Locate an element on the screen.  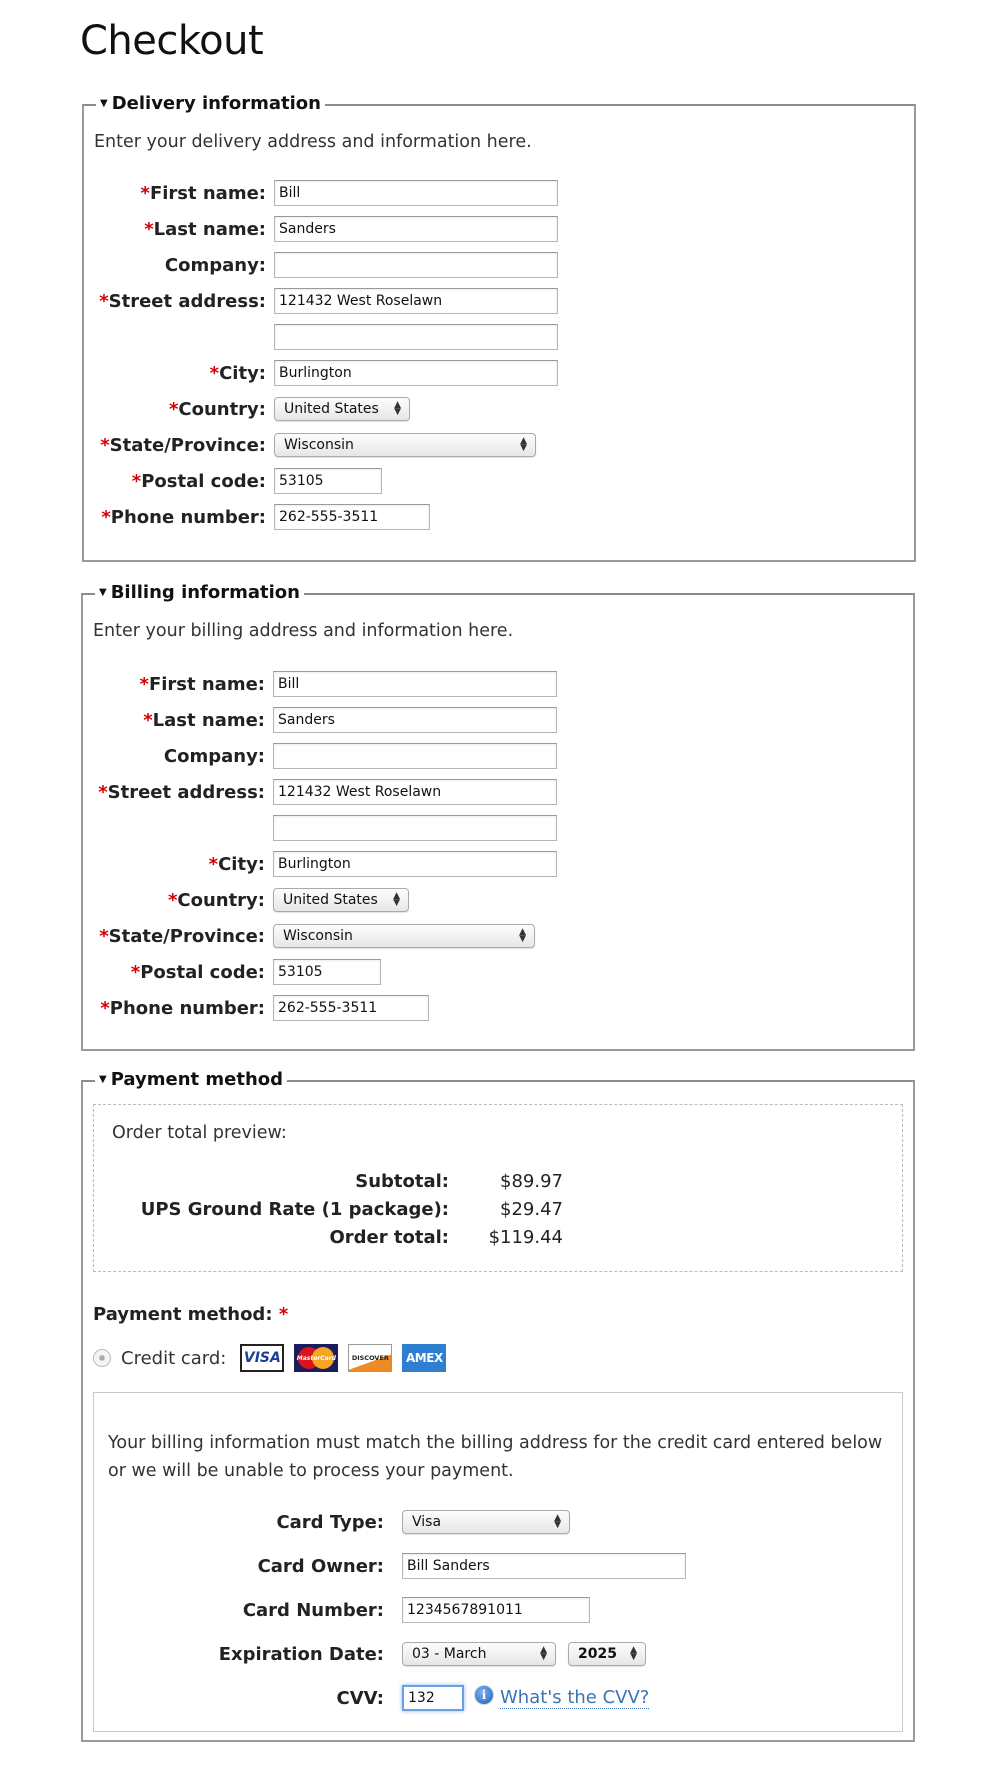
card-type-select: Visa ▲ ▼ is located at coordinates (486, 1522).